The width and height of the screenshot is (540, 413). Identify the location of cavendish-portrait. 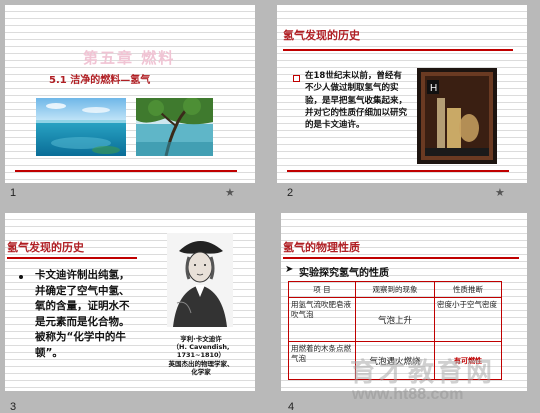
(200, 280).